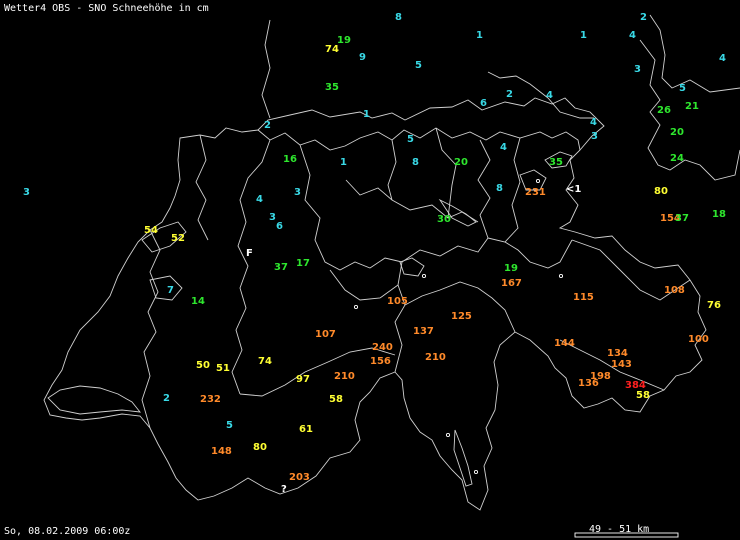  Describe the element at coordinates (178, 238) in the screenshot. I see `station-value: 52` at that location.